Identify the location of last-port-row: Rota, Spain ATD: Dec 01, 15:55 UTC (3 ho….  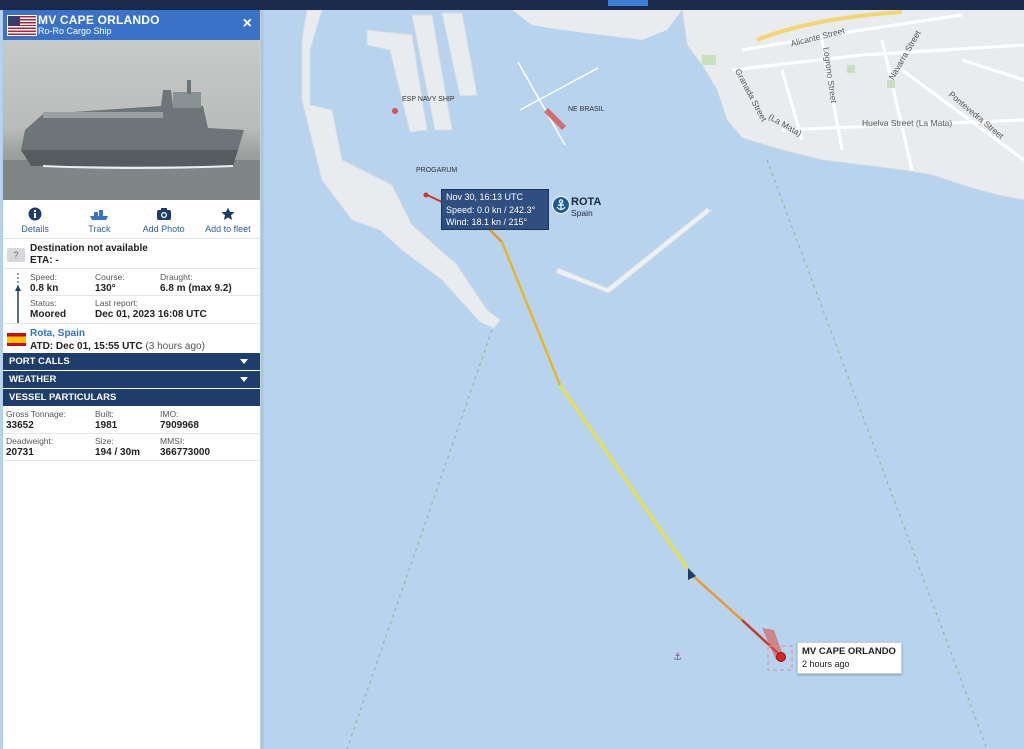
(131, 338).